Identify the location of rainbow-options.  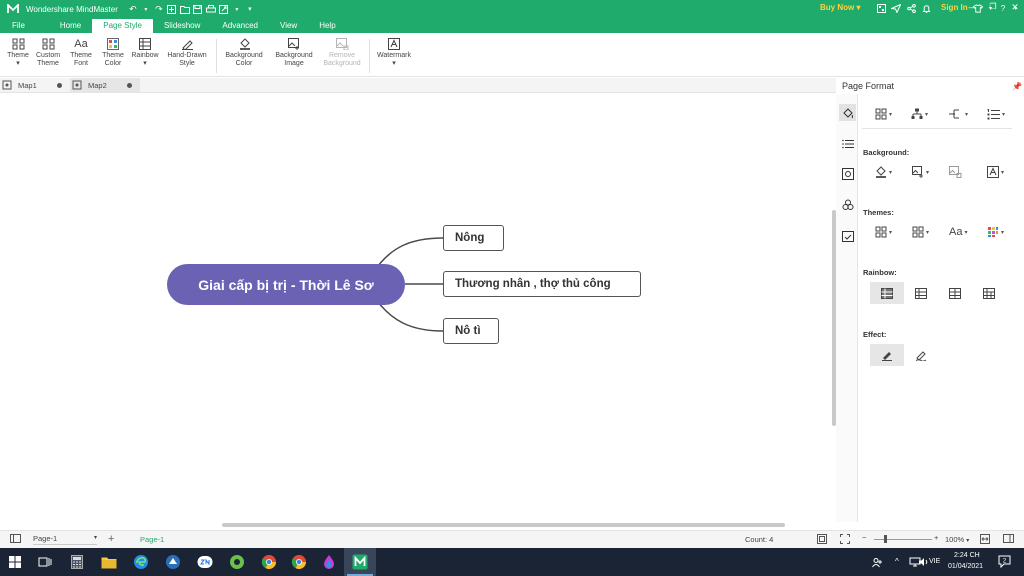
(938, 293).